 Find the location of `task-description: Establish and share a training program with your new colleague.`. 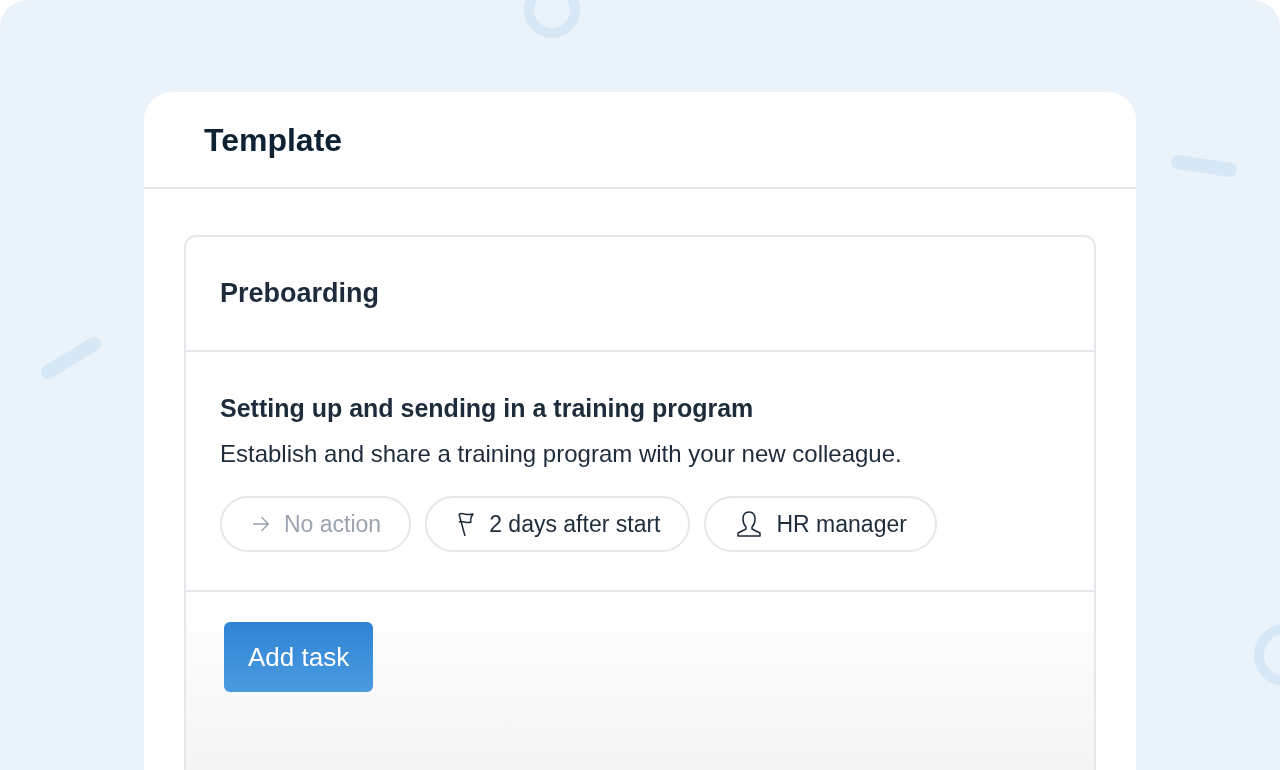

task-description: Establish and share a training program with your new colleague. is located at coordinates (561, 454).